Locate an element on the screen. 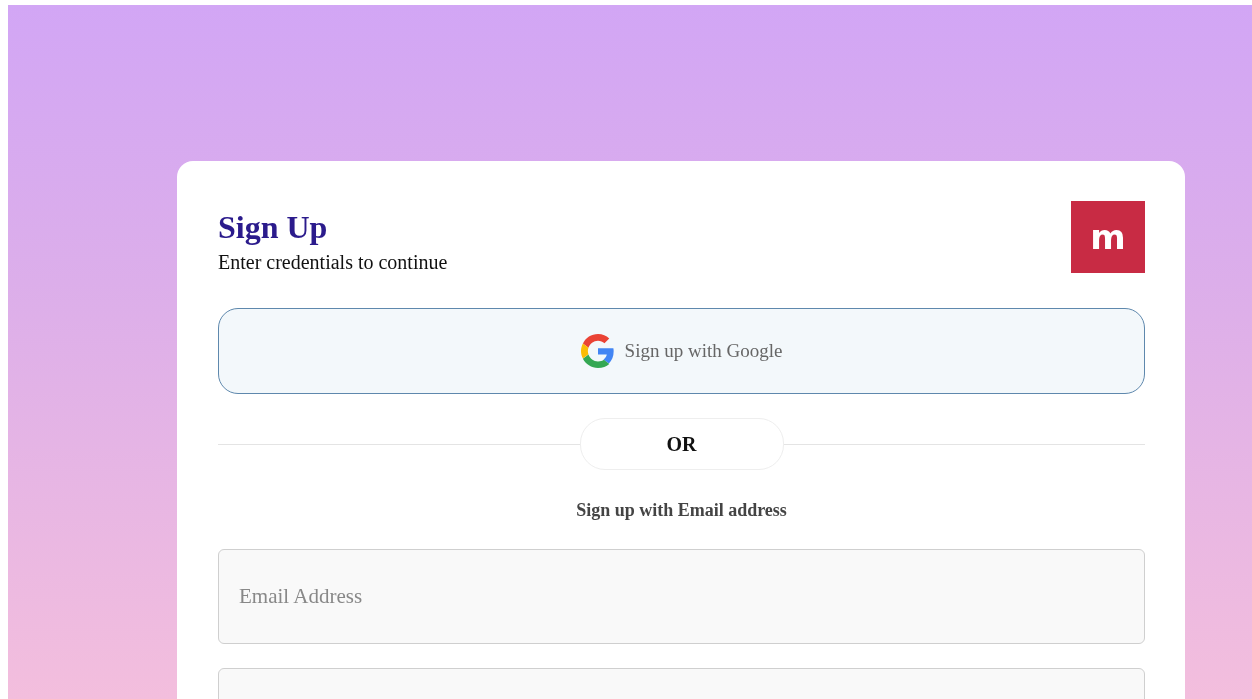  divider-label: OR is located at coordinates (681, 444).